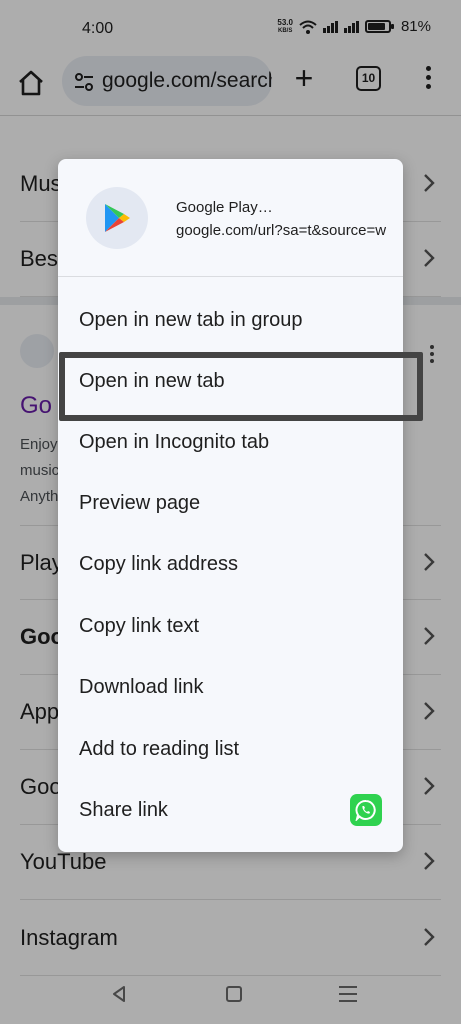 Image resolution: width=461 pixels, height=1024 pixels. What do you see at coordinates (281, 230) in the screenshot?
I see `link-url: google.com/url?sa=t&source=web` at bounding box center [281, 230].